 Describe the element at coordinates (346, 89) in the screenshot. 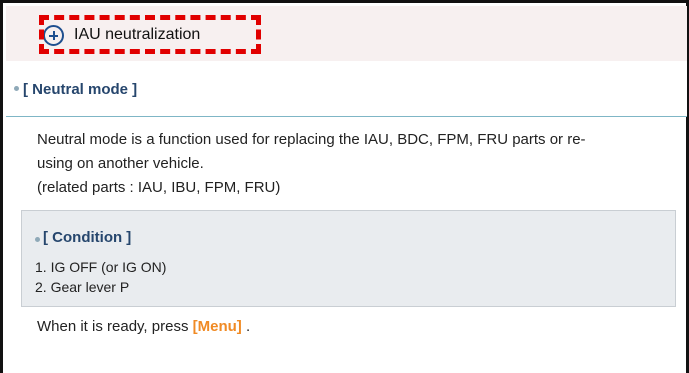

I see `neutral-mode-heading: [ Neutral mode ]` at that location.